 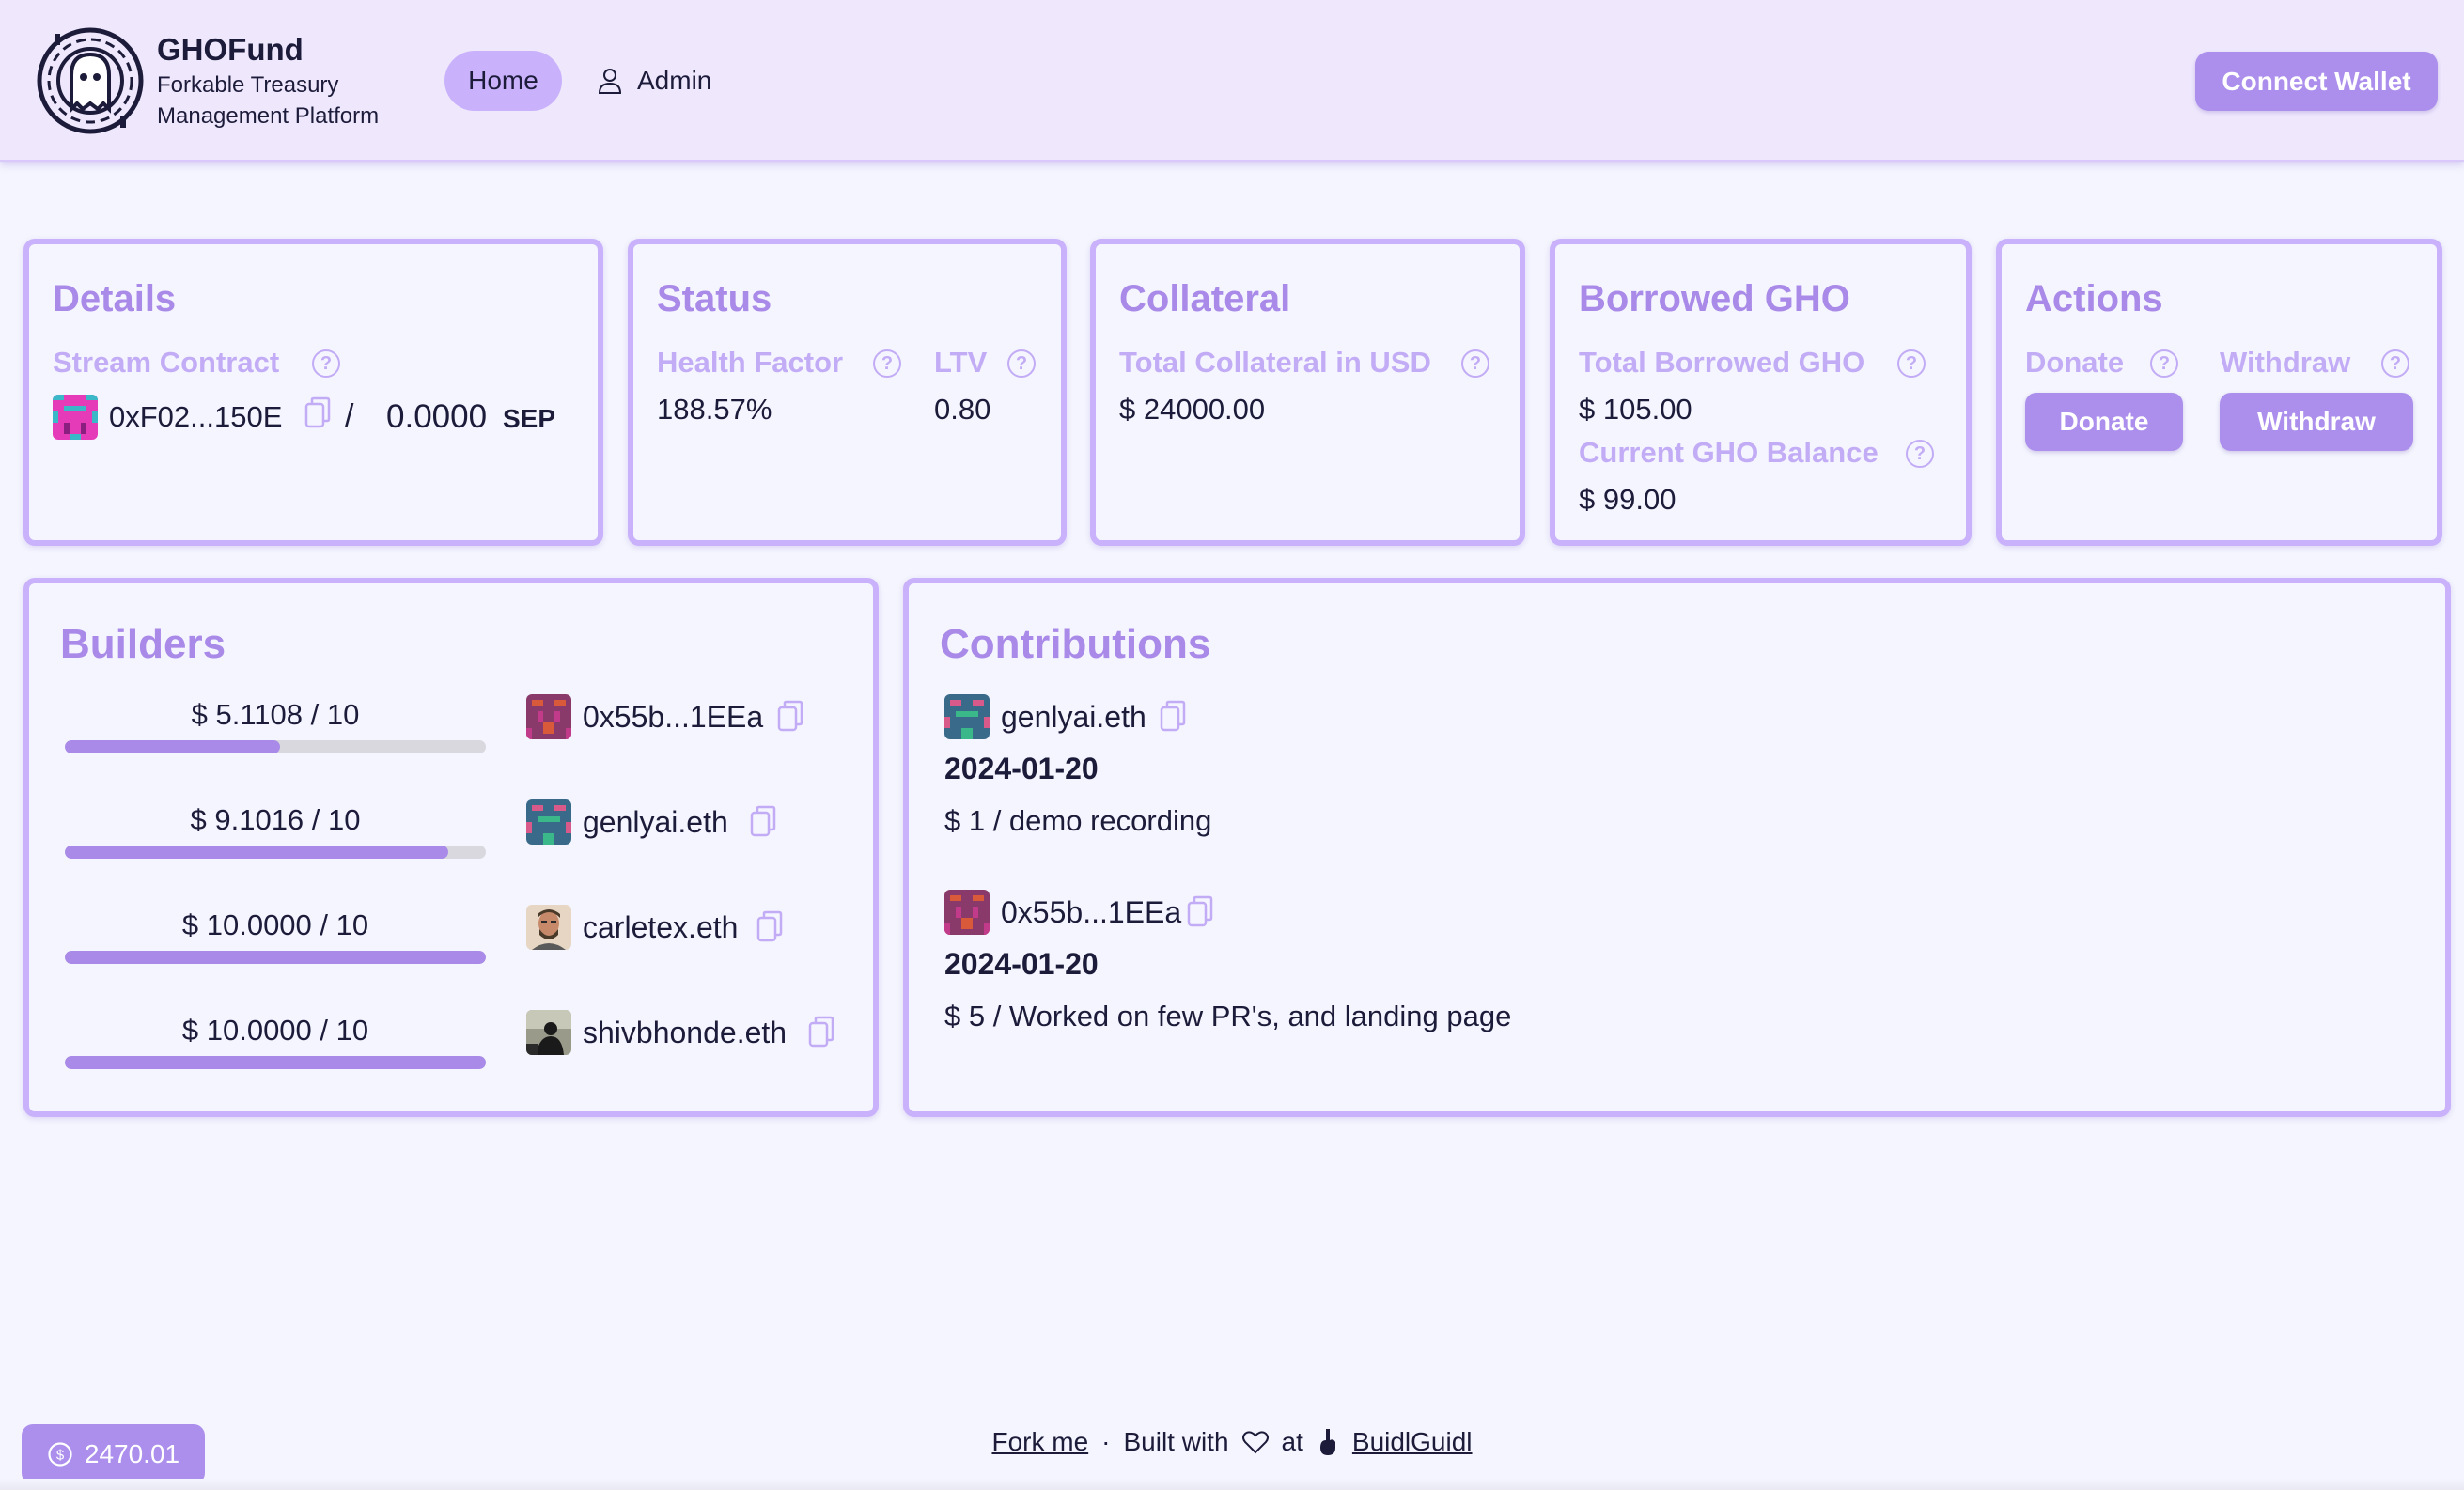 I want to click on contributor-name: 0x55b...1EEa, so click(x=1091, y=912).